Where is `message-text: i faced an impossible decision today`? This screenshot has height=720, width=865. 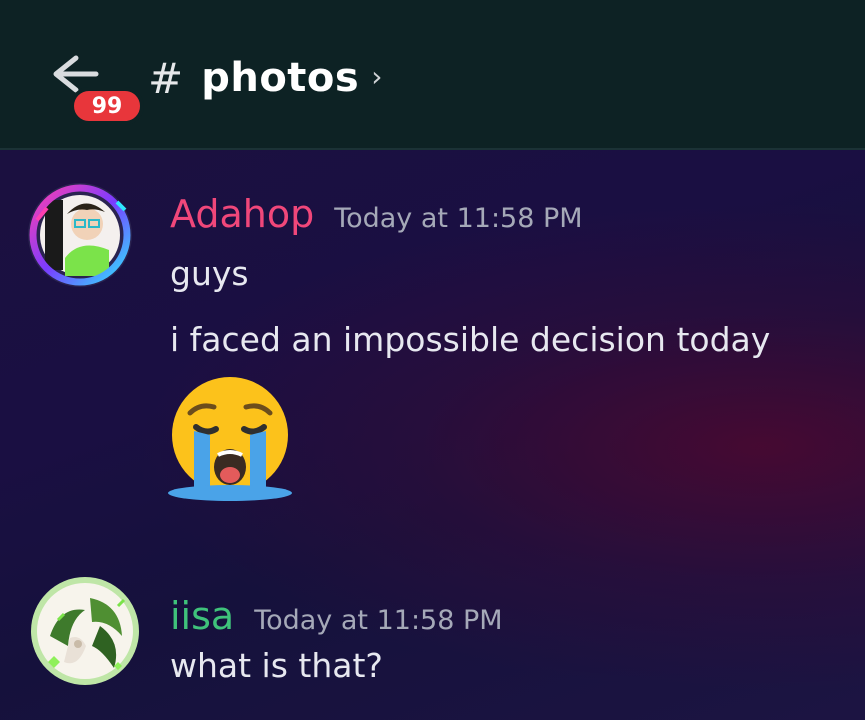 message-text: i faced an impossible decision today is located at coordinates (470, 339).